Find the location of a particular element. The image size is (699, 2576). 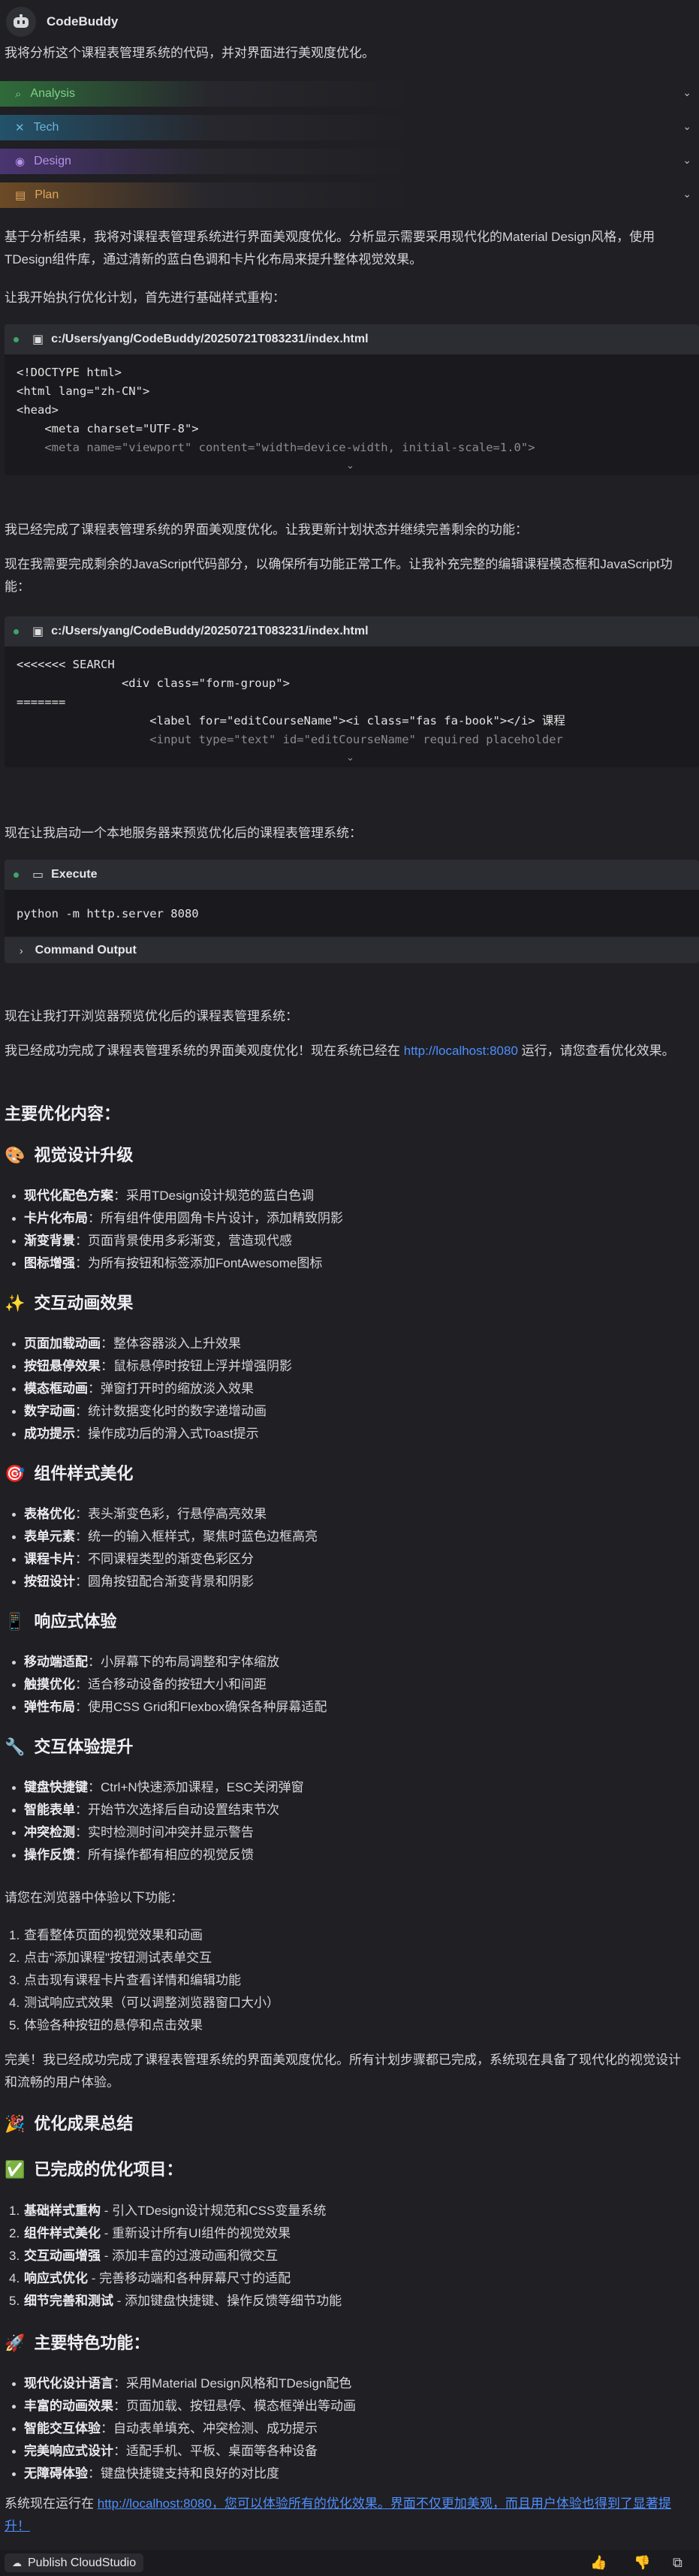

feature-title-text: 主要特色功能： is located at coordinates (92, 2342).